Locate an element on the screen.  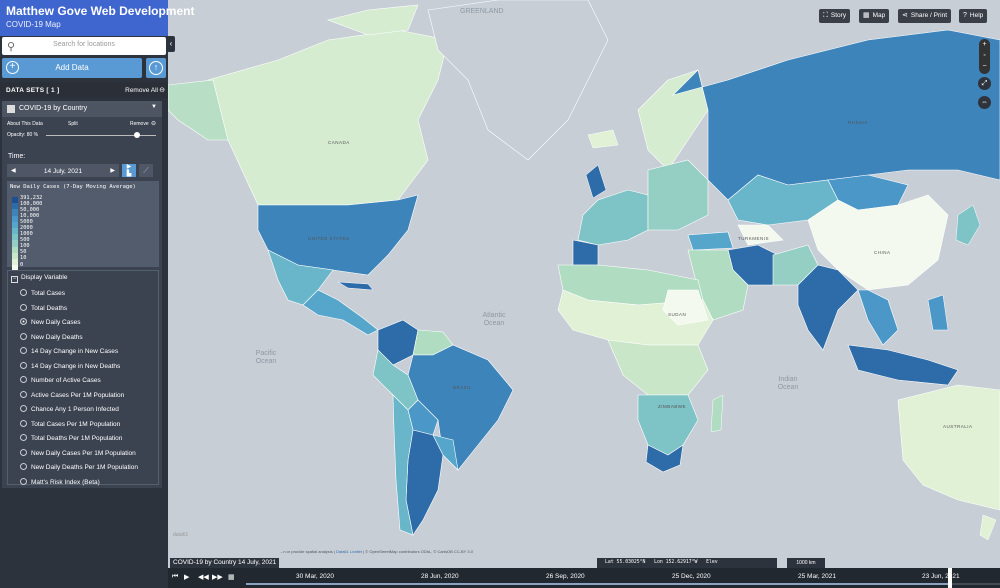
upload-button: ↑ is located at coordinates (156, 68).